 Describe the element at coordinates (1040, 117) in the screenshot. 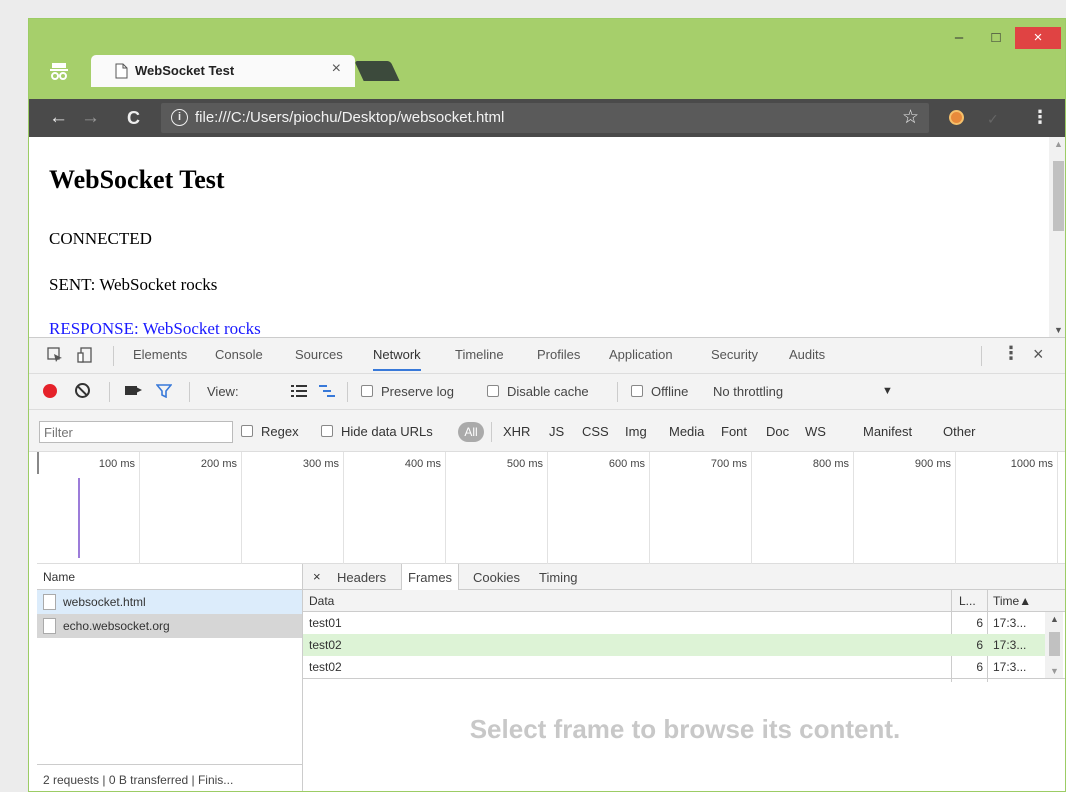

I see `browser-menu-icon: ⋮` at that location.